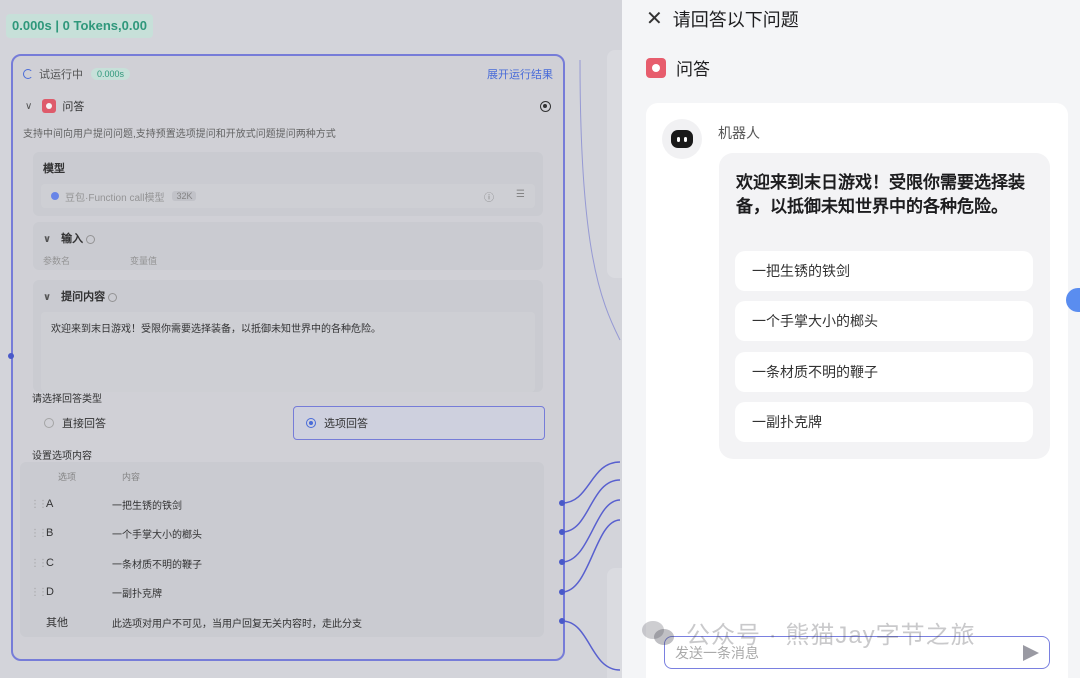 This screenshot has width=1080, height=678. Describe the element at coordinates (67, 399) in the screenshot. I see `answer-type-label: 请选择回答类型` at that location.